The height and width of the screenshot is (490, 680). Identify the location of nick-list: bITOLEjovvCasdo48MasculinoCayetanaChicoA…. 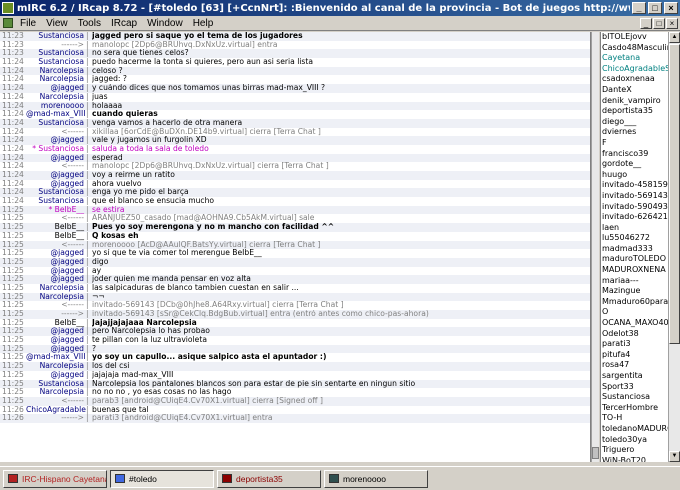
(634, 247).